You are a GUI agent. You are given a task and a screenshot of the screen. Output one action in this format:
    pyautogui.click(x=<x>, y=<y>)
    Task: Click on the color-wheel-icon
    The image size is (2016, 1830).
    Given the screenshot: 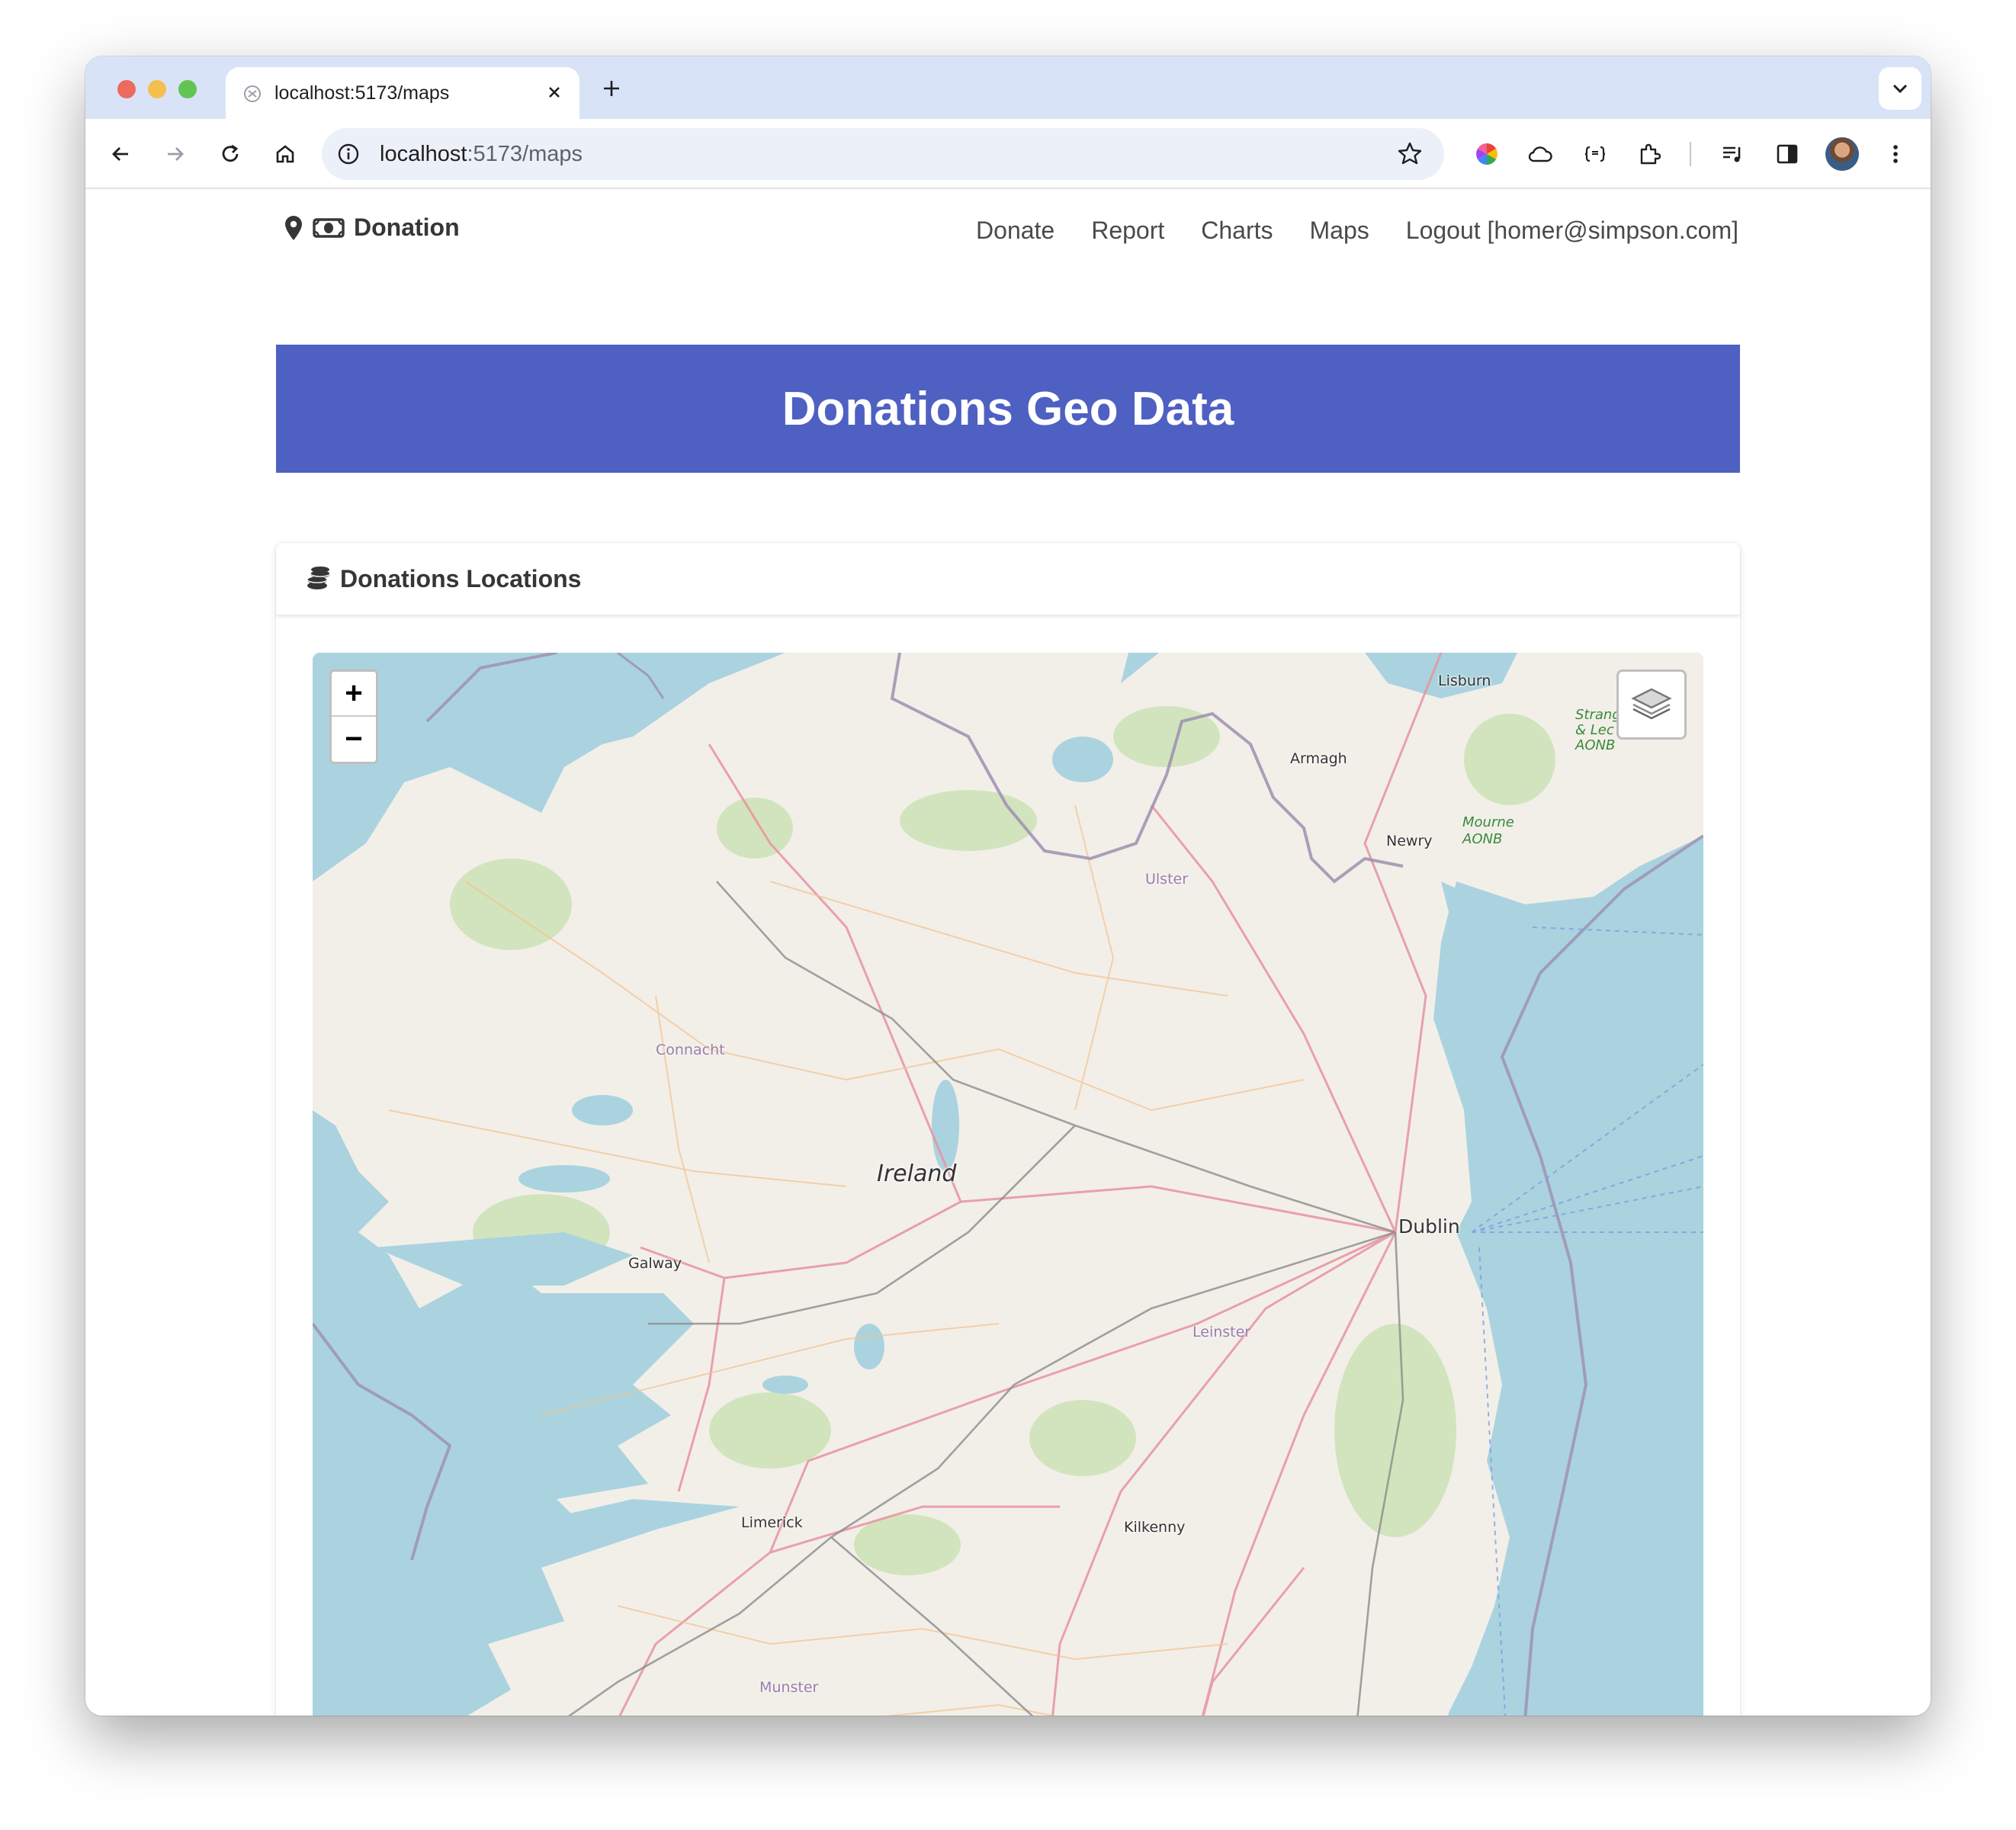 What is the action you would take?
    pyautogui.click(x=1487, y=154)
    